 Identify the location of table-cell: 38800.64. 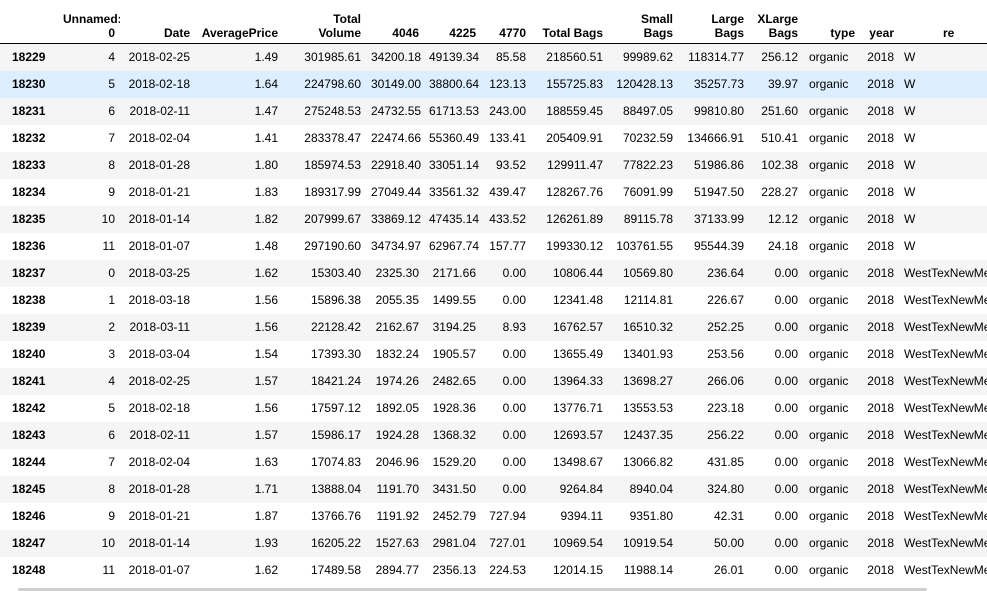
(454, 84).